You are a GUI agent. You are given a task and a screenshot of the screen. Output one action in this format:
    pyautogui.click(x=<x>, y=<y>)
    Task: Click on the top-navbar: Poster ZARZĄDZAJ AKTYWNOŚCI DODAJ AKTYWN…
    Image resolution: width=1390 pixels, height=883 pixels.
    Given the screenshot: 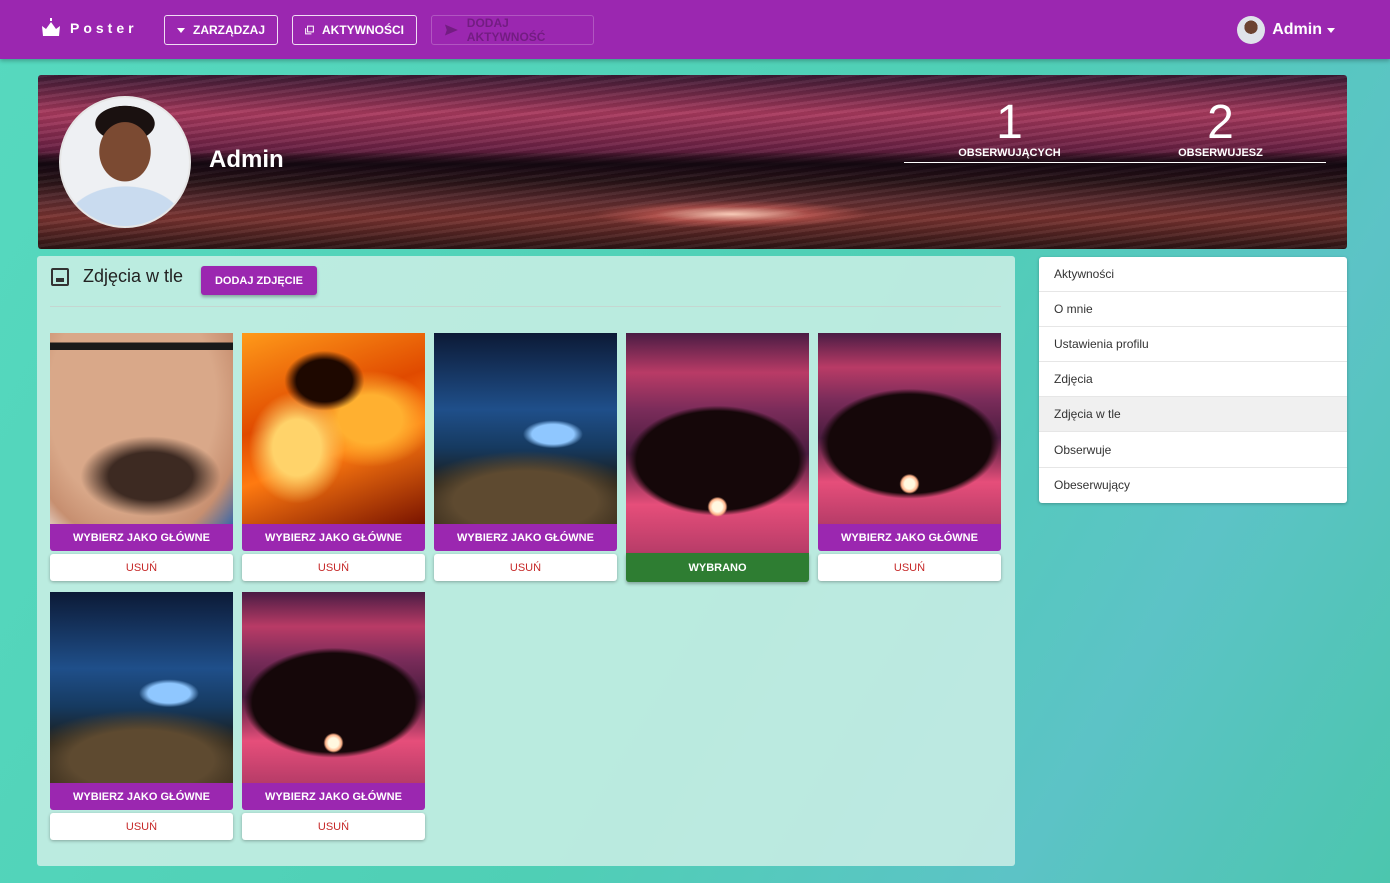 What is the action you would take?
    pyautogui.click(x=695, y=29)
    